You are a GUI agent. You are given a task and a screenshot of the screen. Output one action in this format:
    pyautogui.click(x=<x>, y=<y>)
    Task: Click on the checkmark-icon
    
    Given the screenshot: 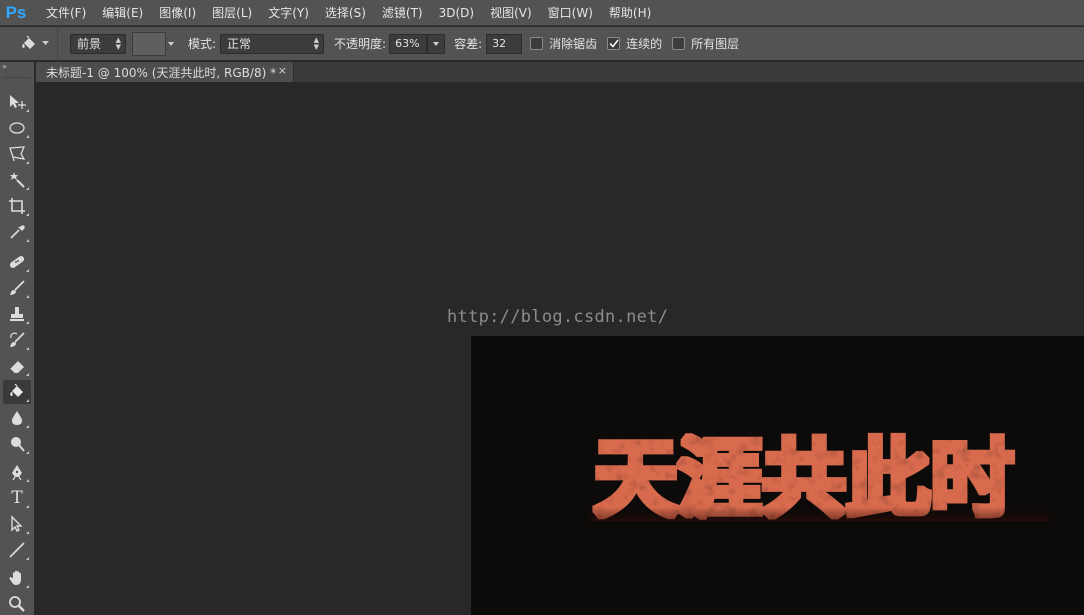 What is the action you would take?
    pyautogui.click(x=614, y=43)
    